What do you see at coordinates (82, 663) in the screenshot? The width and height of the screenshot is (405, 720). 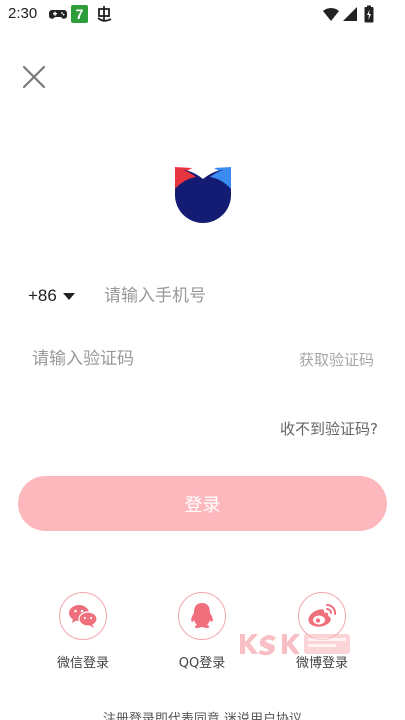 I see `wechat-login-label: 微信登录` at bounding box center [82, 663].